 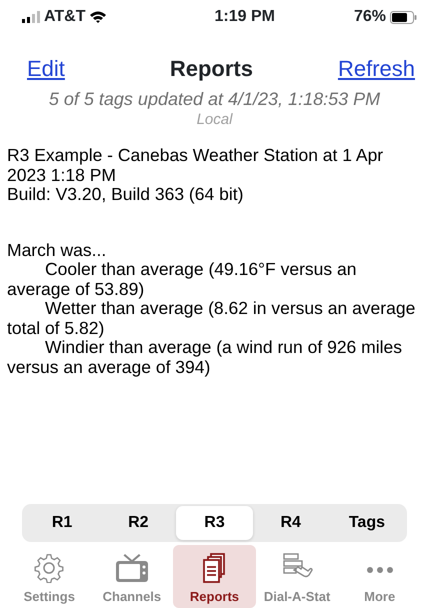 What do you see at coordinates (215, 120) in the screenshot?
I see `timezone-label: Local` at bounding box center [215, 120].